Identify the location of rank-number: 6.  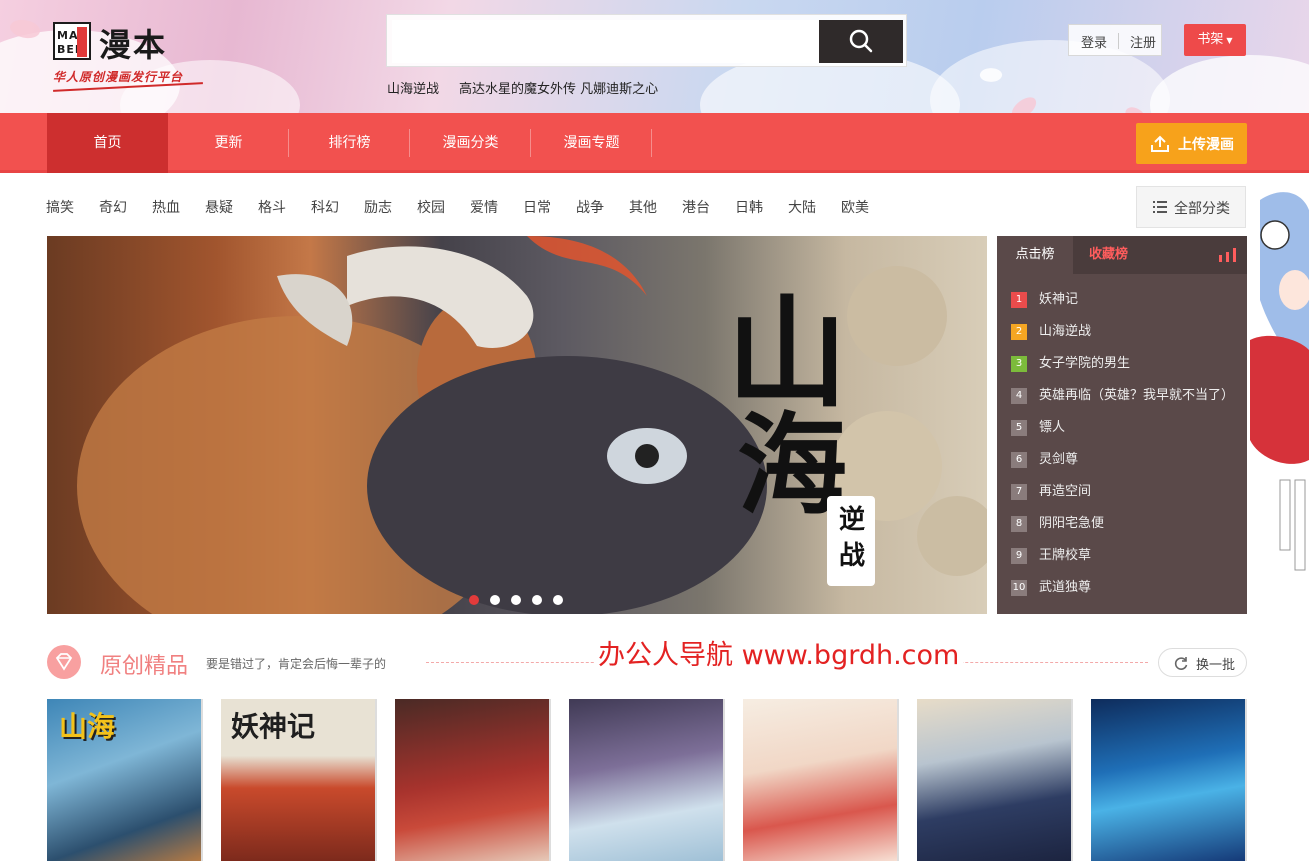
(1019, 460).